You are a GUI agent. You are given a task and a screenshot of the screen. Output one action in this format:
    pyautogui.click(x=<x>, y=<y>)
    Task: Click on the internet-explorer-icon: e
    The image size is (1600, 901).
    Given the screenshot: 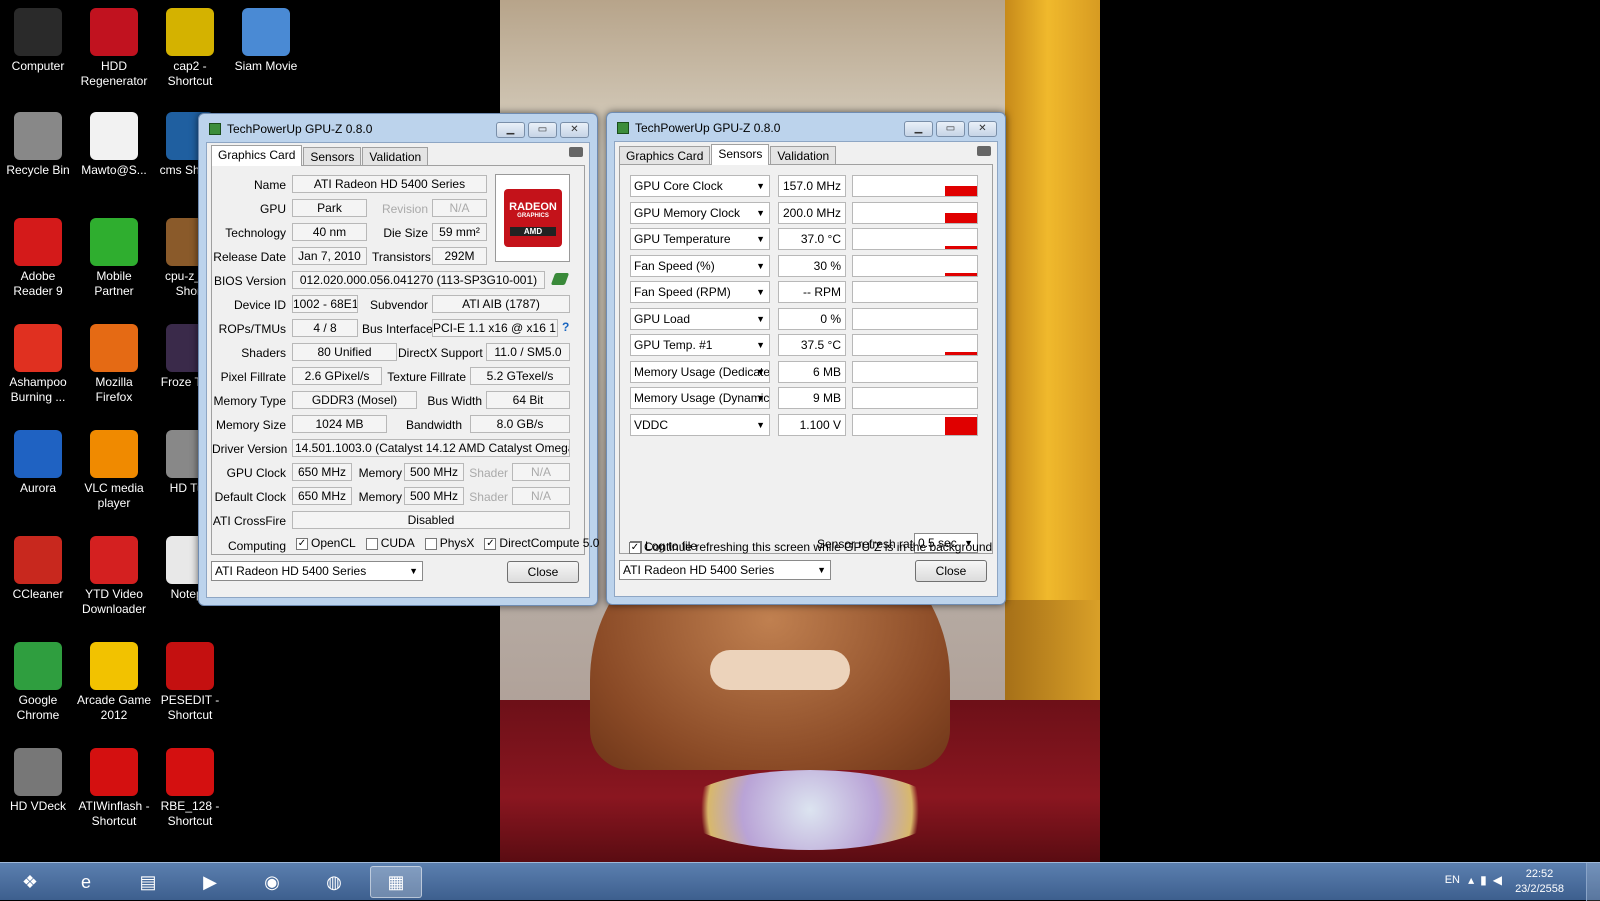 What is the action you would take?
    pyautogui.click(x=86, y=882)
    